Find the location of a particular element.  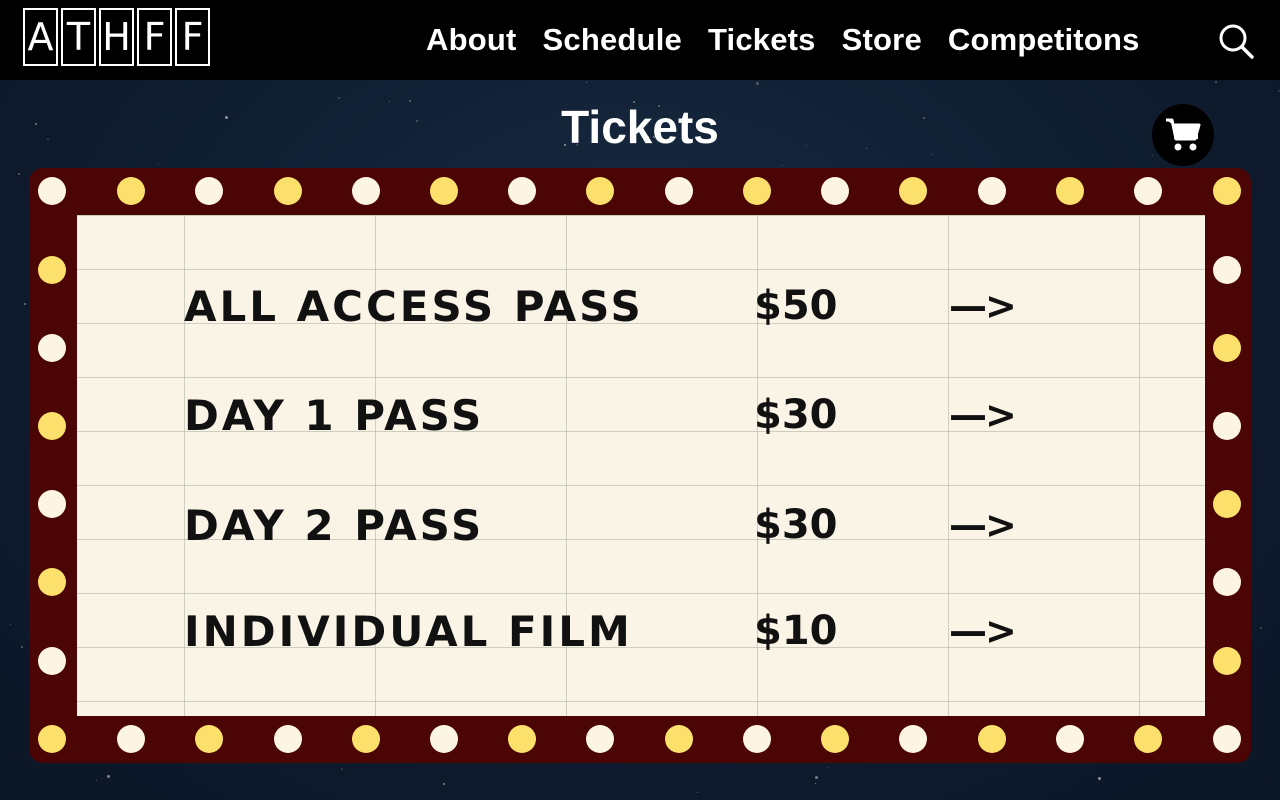

search-icon is located at coordinates (1236, 41).